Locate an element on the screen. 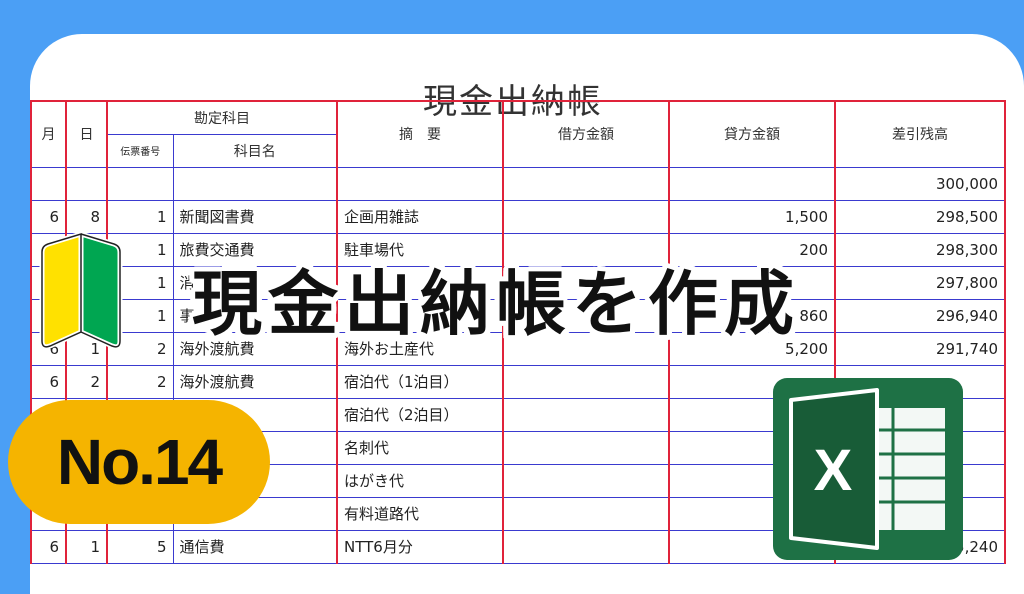 The width and height of the screenshot is (1024, 594). cell-description: 有料道路代 is located at coordinates (420, 513).